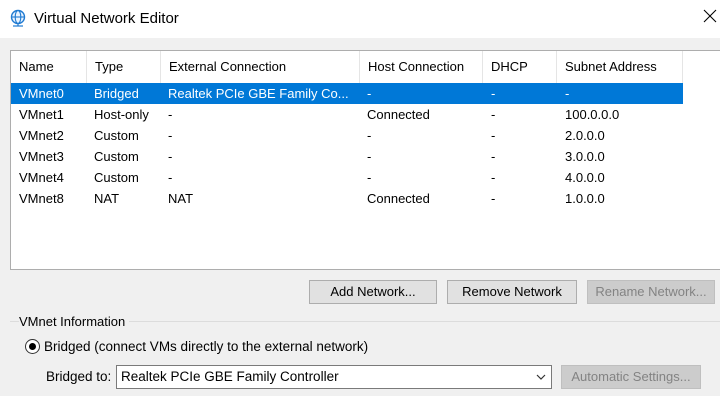  I want to click on table-cell: 3.0.0.0, so click(585, 156).